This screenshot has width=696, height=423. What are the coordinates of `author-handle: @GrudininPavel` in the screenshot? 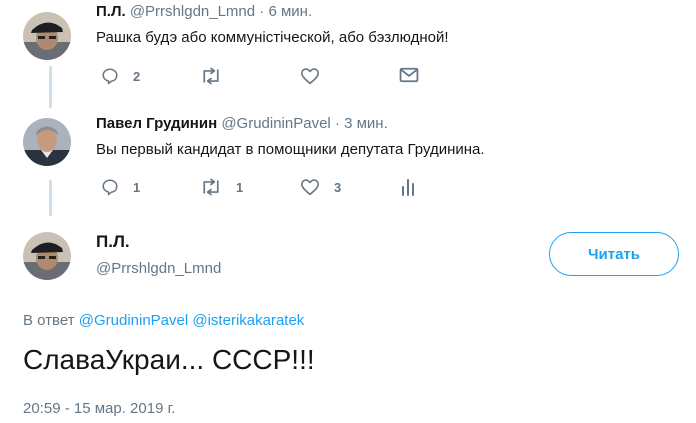 It's located at (275, 123).